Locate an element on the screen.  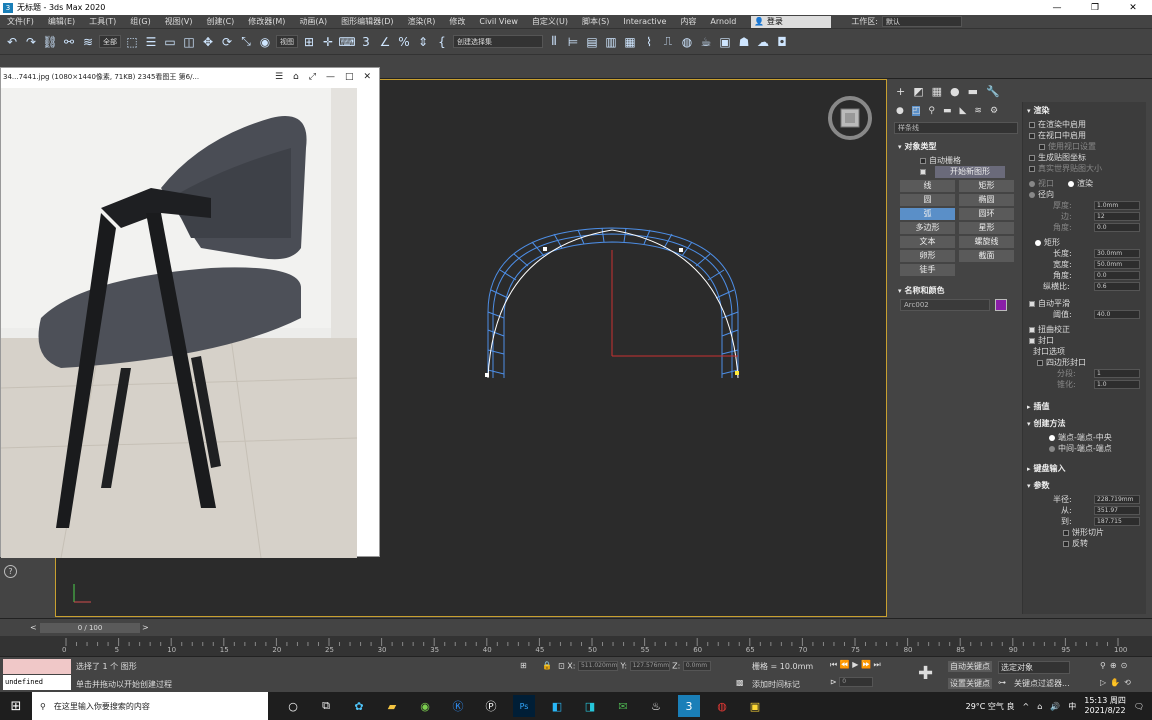
maxscript-output: undefined is located at coordinates (37, 682).